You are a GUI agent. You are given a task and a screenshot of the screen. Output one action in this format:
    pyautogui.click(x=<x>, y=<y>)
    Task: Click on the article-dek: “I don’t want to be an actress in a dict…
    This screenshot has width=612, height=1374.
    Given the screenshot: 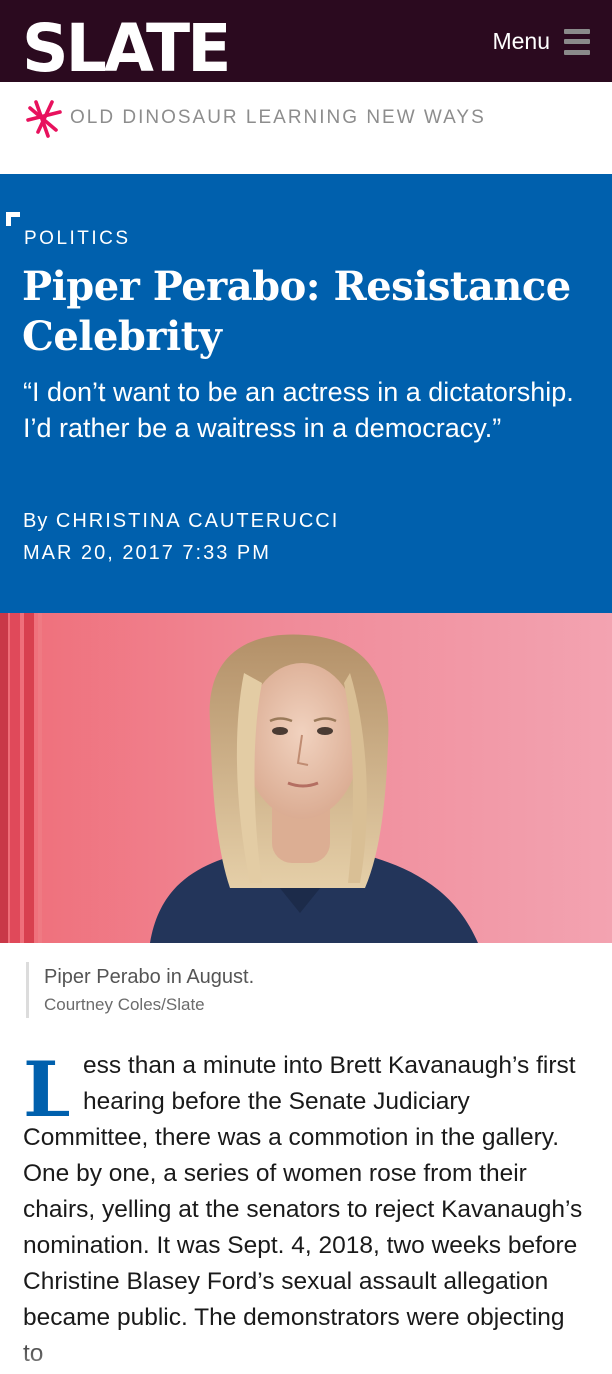 What is the action you would take?
    pyautogui.click(x=298, y=410)
    